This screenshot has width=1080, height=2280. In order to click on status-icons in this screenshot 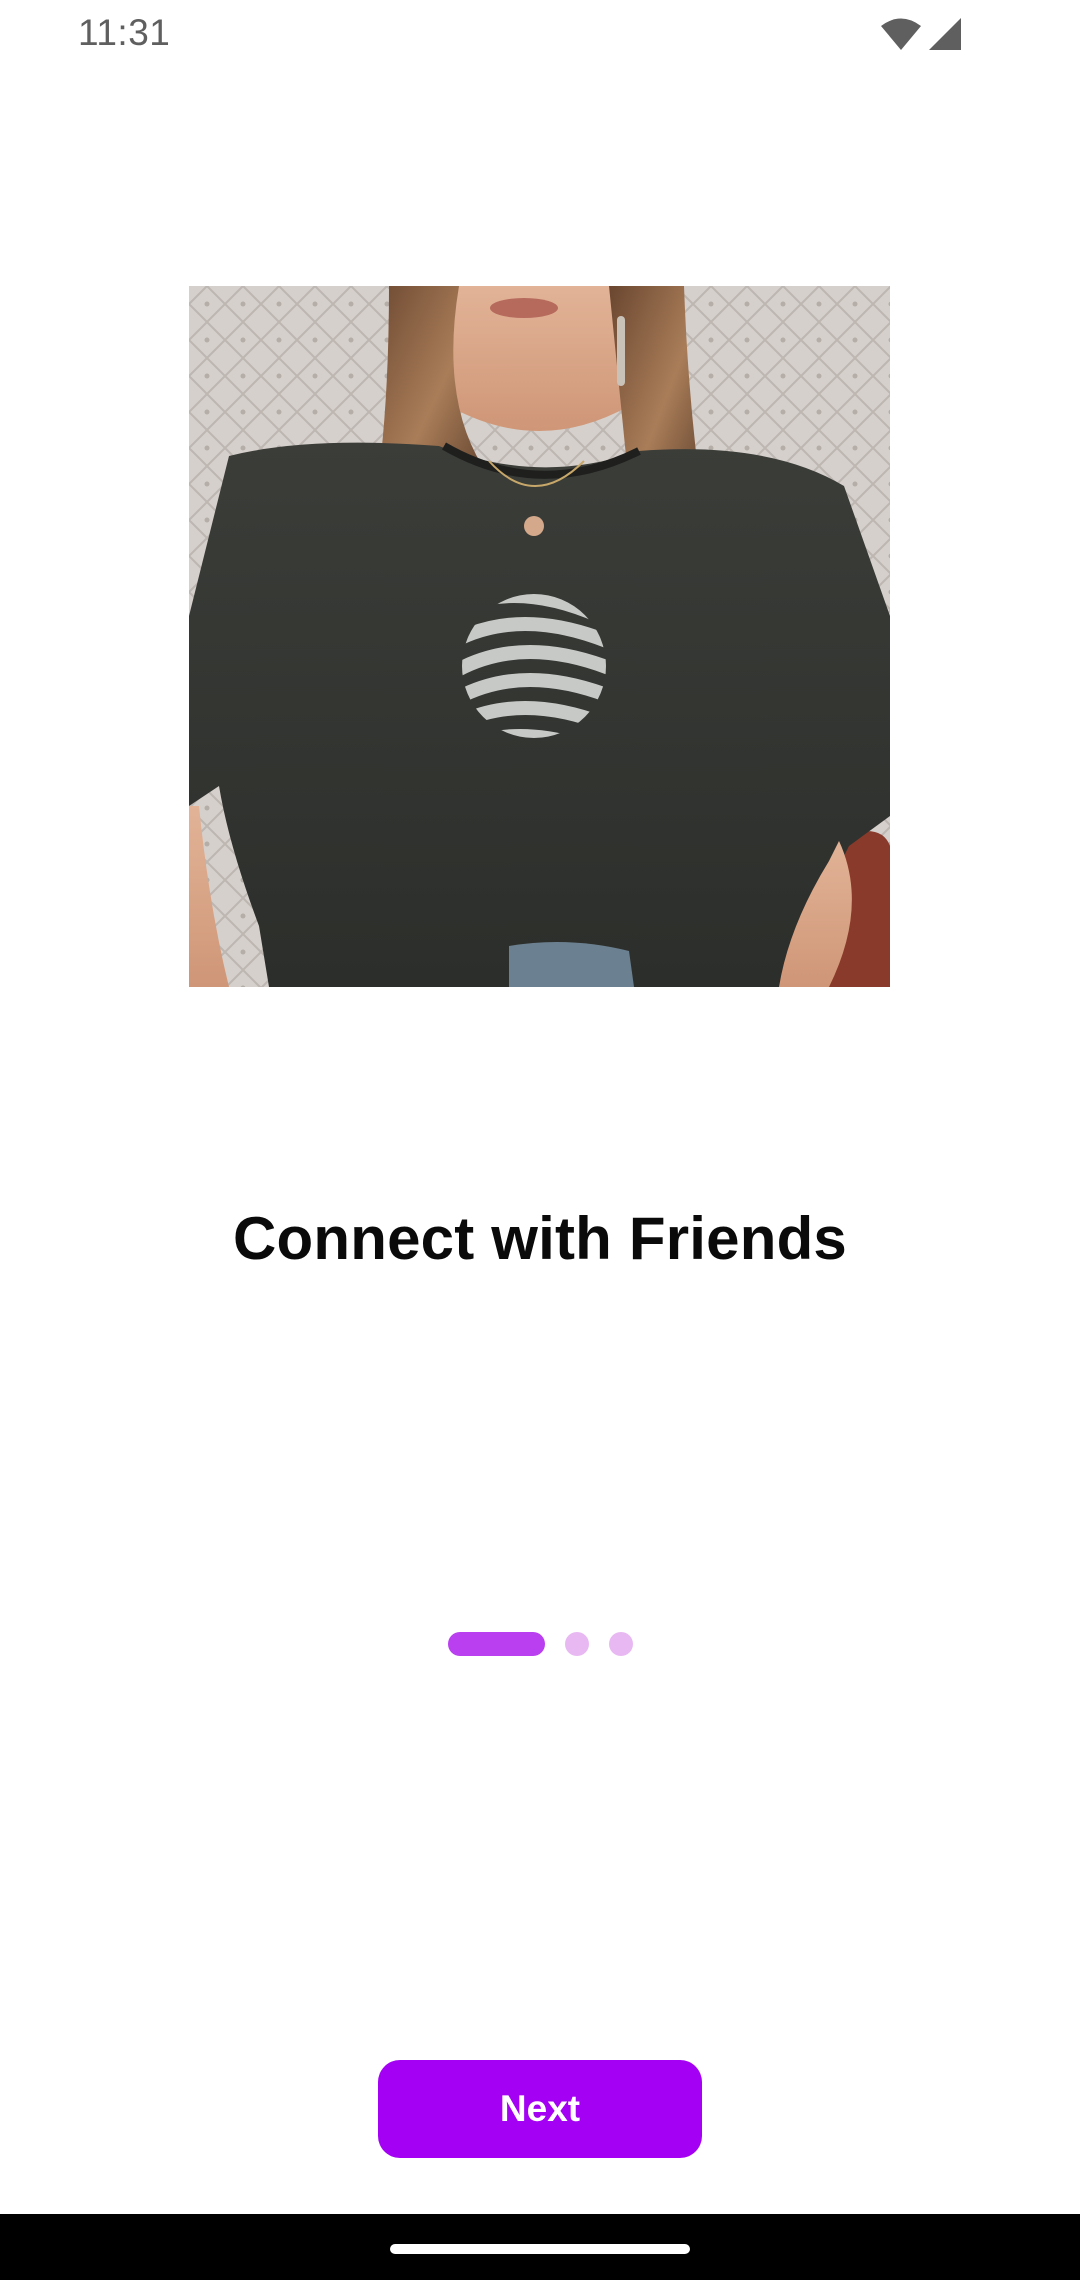, I will do `click(921, 34)`.